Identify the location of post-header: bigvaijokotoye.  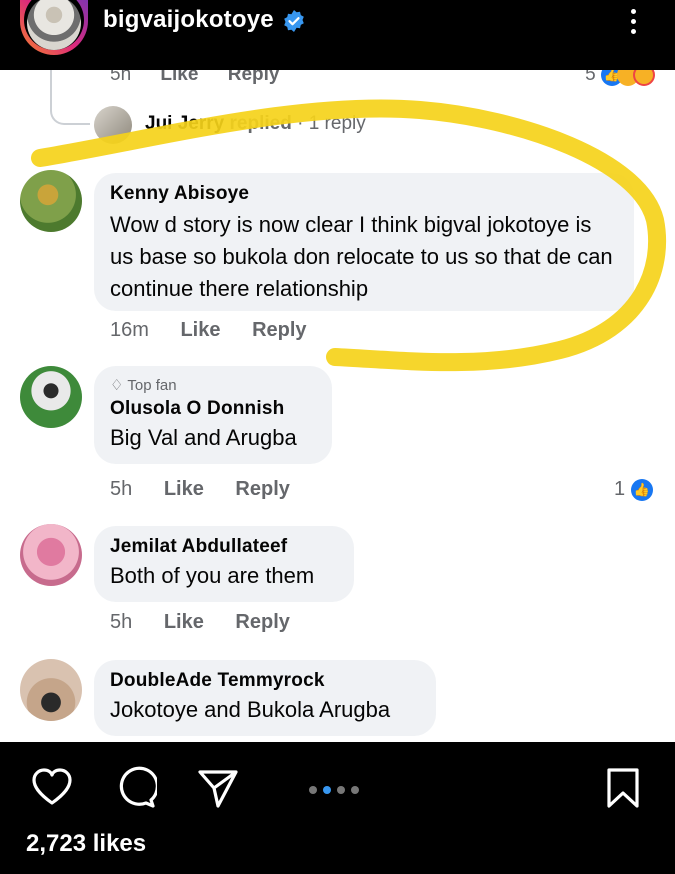
(337, 35).